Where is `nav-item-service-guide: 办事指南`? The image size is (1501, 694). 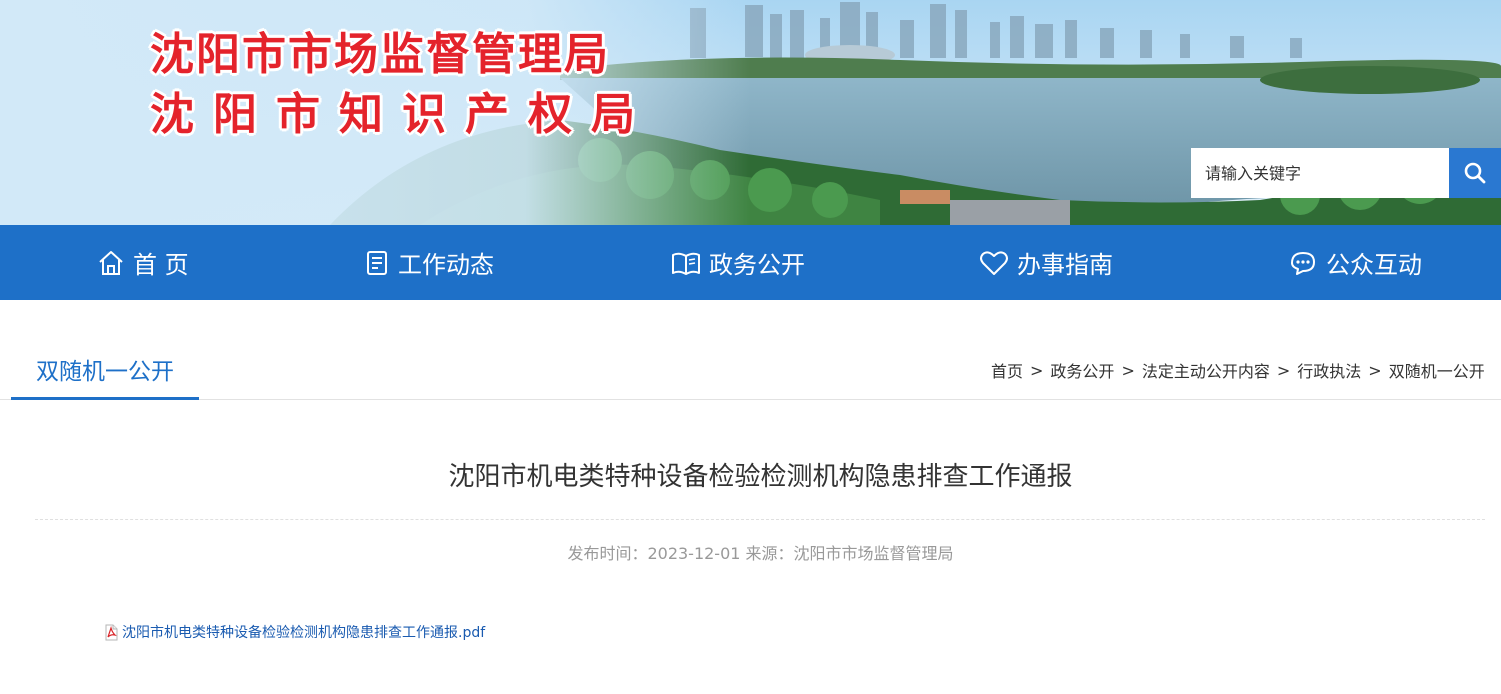
nav-item-service-guide: 办事指南 is located at coordinates (1046, 262).